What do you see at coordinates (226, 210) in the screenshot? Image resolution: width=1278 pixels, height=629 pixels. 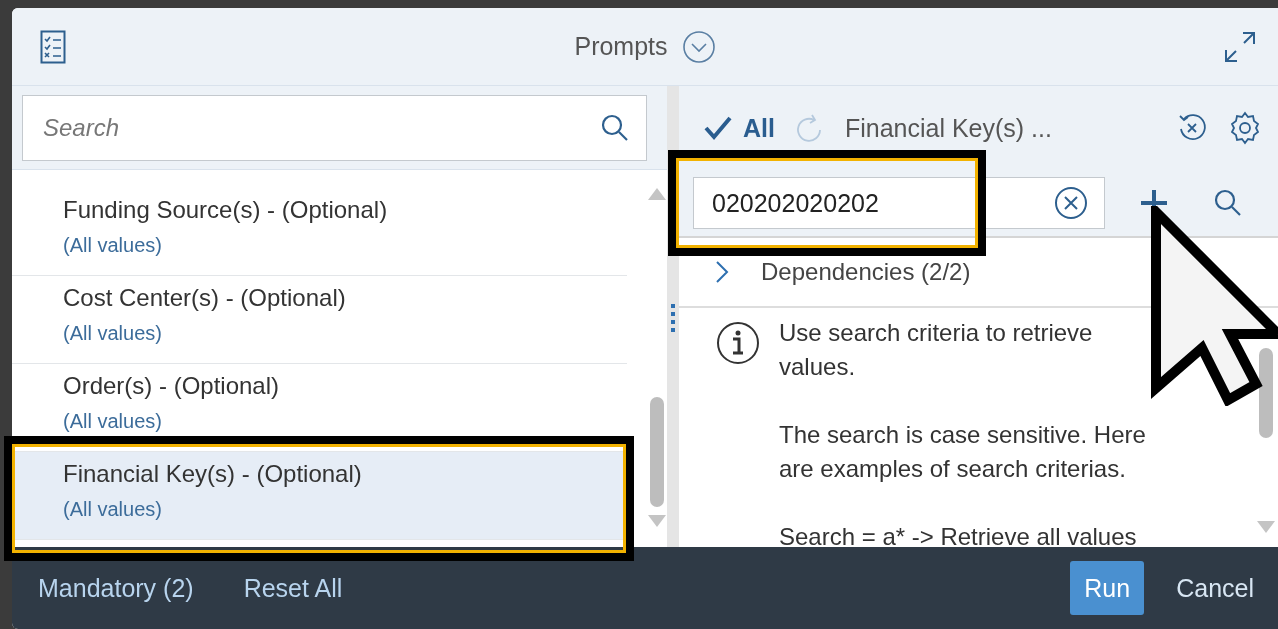 I see `prompt-name: Funding Source(s) - (Optional)` at bounding box center [226, 210].